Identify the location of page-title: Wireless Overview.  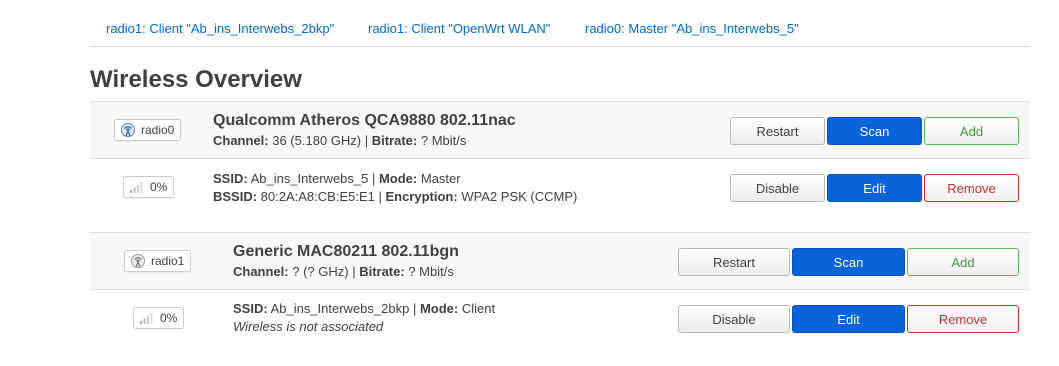
(196, 79).